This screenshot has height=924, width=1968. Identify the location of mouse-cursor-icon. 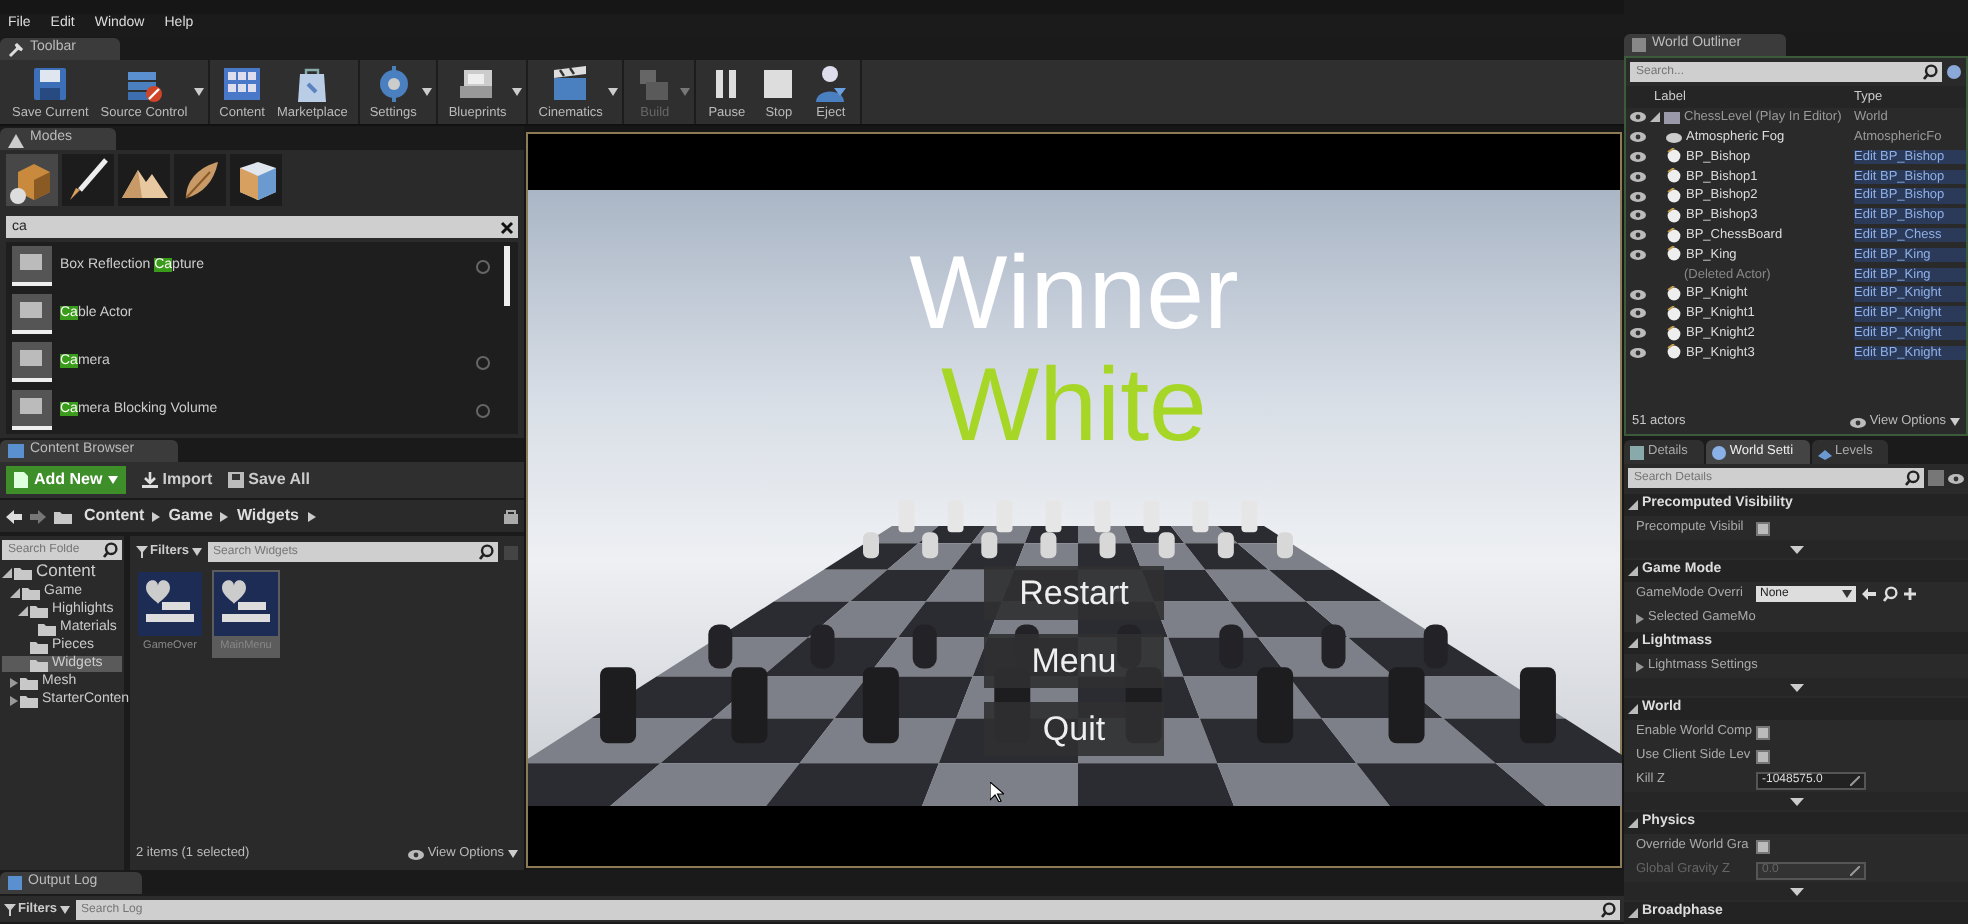
(997, 792).